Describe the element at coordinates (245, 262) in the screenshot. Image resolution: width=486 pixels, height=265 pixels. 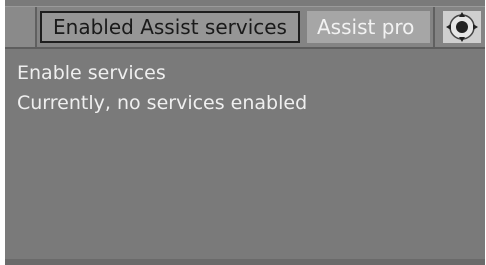
I see `bottom-edge` at that location.